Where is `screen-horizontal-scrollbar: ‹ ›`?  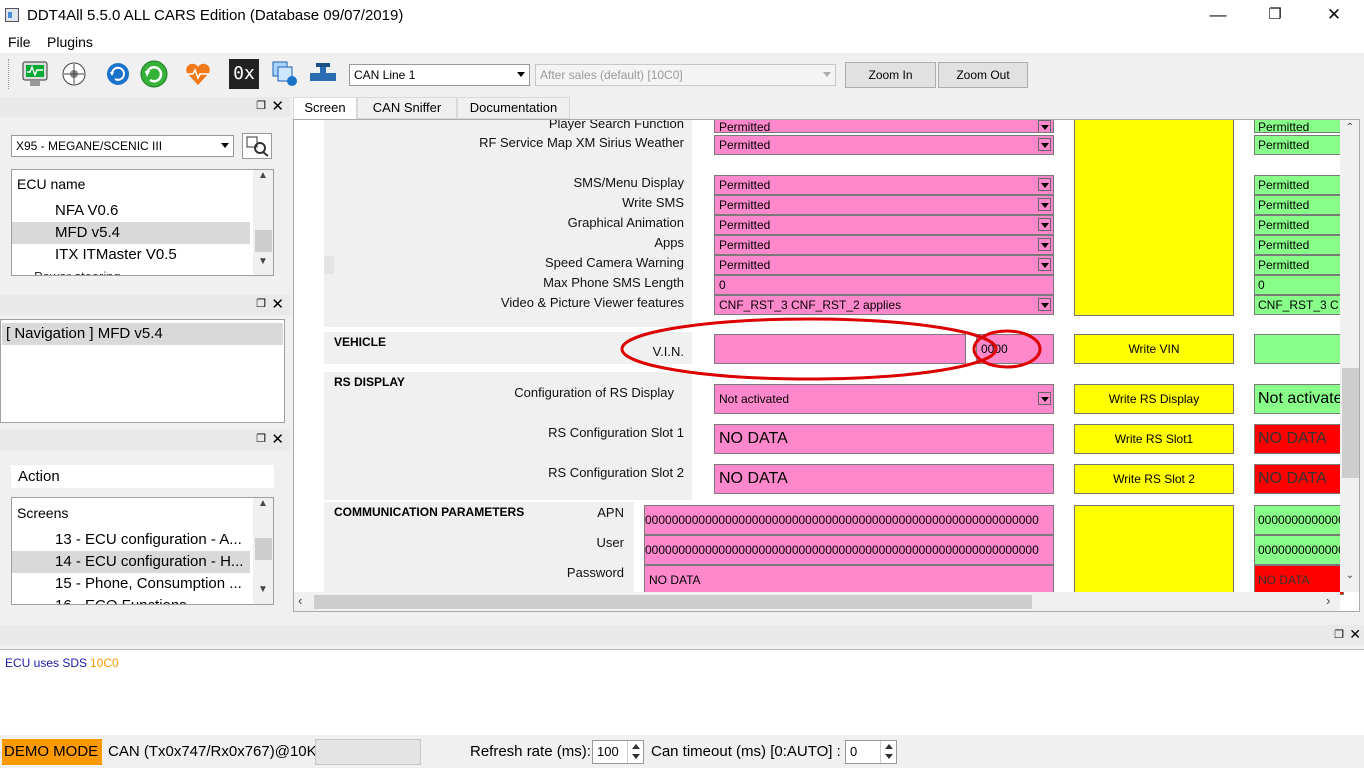 screen-horizontal-scrollbar: ‹ › is located at coordinates (817, 601).